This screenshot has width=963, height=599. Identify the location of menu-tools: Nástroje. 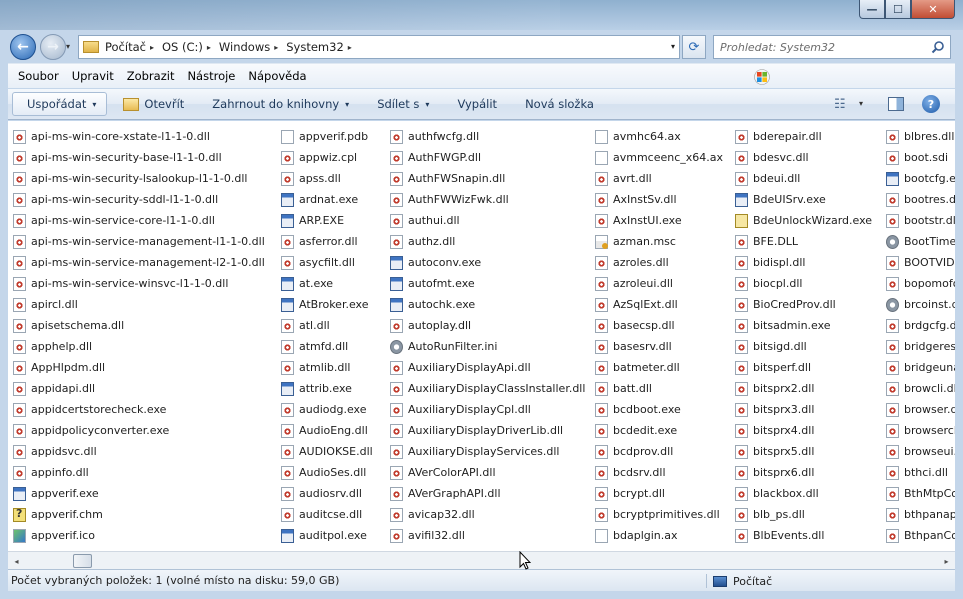
(211, 76).